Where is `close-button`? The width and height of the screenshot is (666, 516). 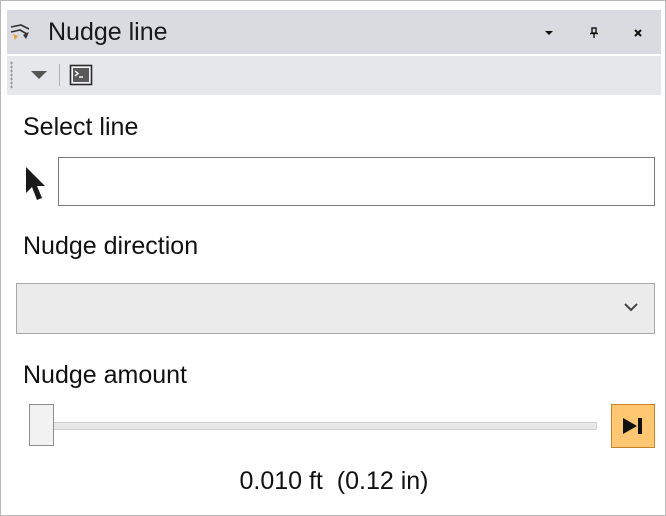
close-button is located at coordinates (638, 33).